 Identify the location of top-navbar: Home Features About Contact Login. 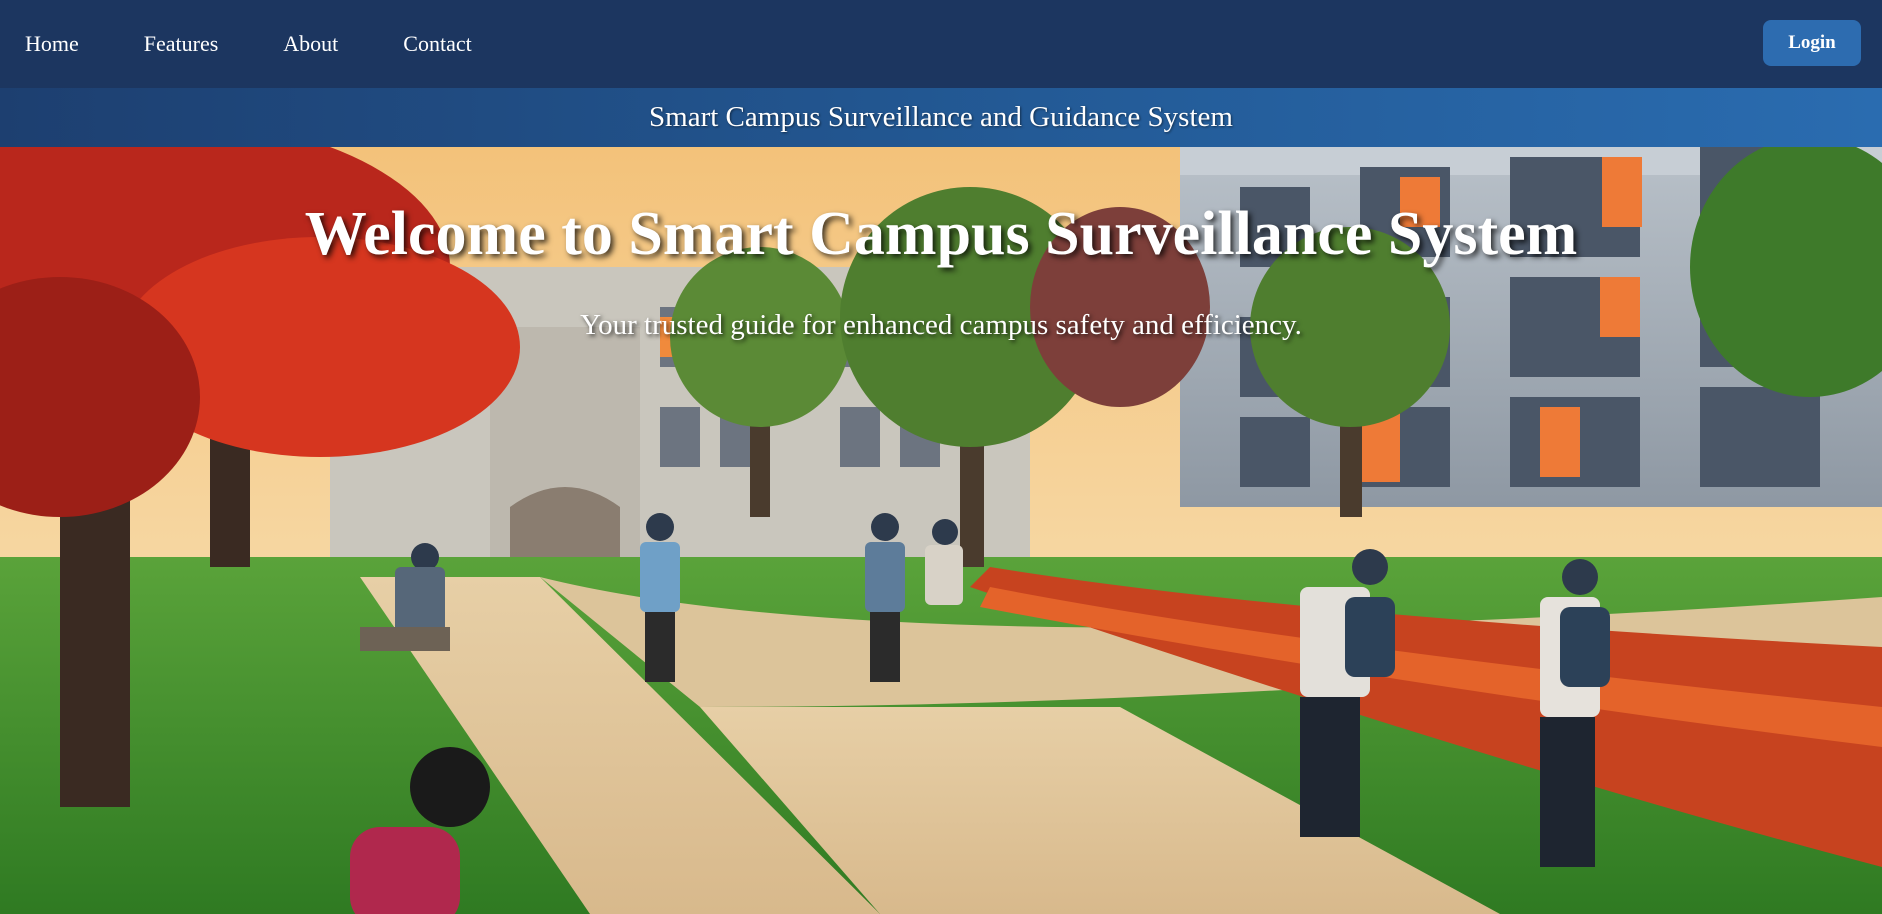
(941, 44).